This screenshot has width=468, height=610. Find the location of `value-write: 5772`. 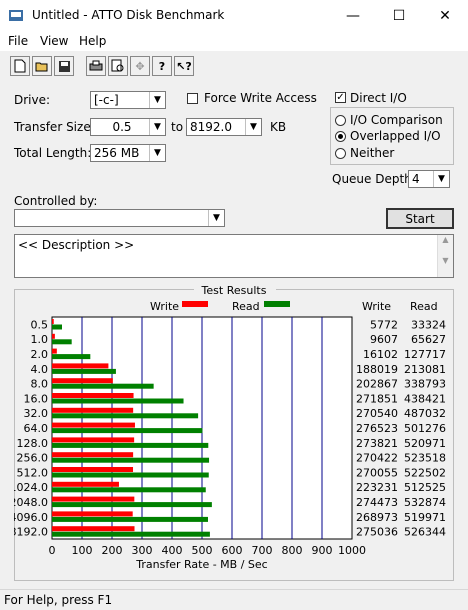

value-write: 5772 is located at coordinates (384, 324).